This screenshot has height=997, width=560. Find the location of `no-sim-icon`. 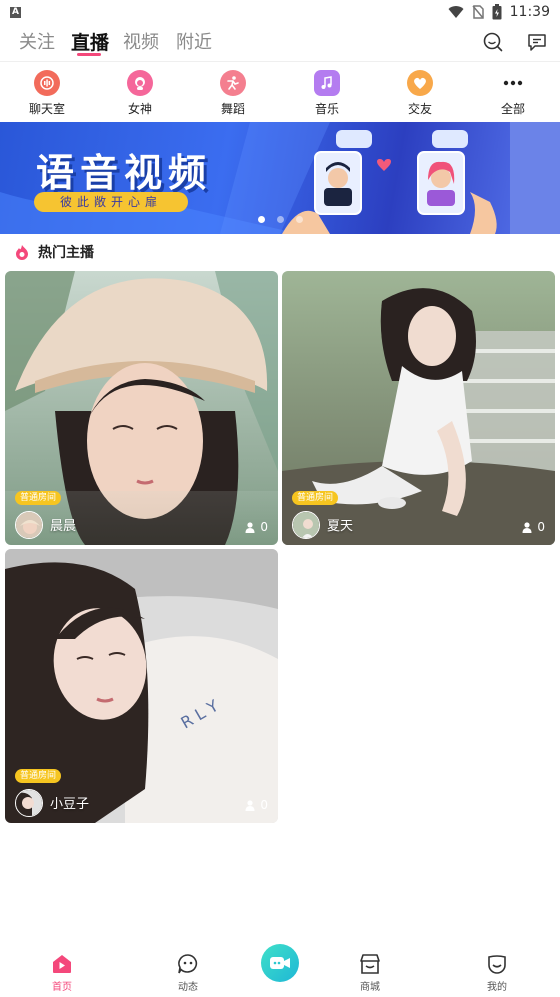

no-sim-icon is located at coordinates (478, 12).